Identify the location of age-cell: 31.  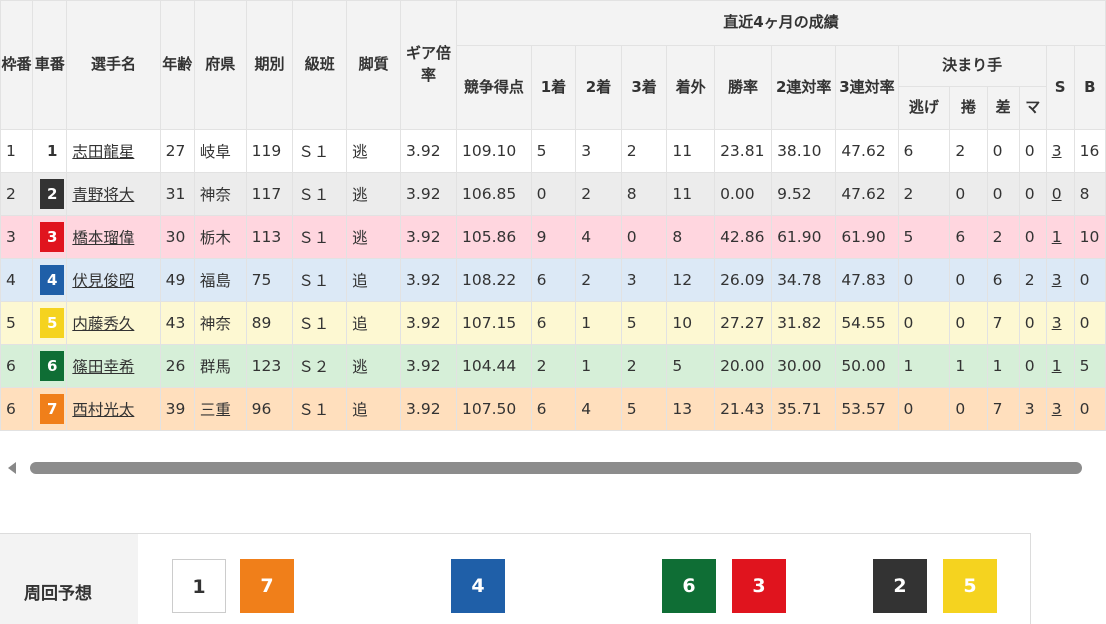
(177, 194).